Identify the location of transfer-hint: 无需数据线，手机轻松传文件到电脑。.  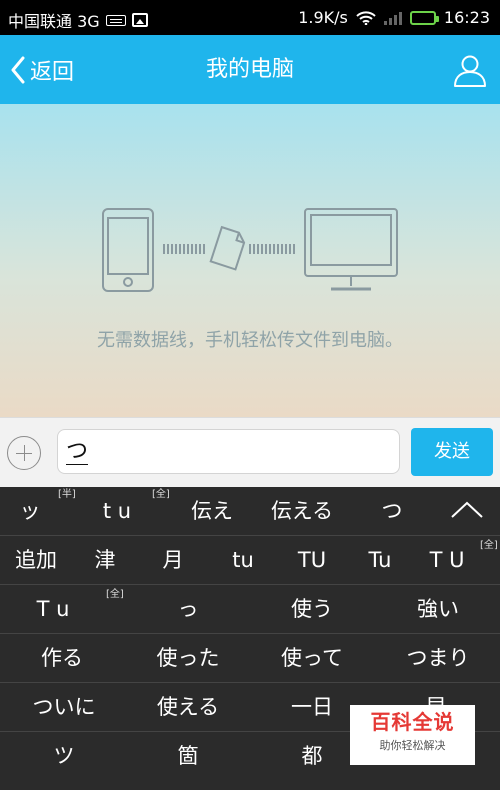
(250, 340).